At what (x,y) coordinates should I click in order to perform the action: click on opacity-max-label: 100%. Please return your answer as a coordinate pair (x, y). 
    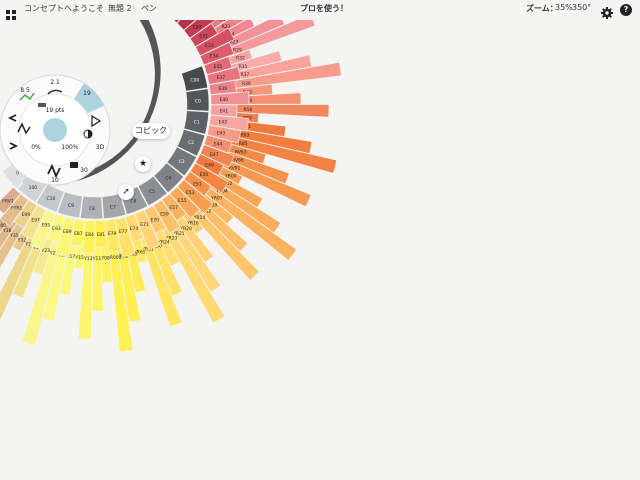
    Looking at the image, I should click on (69, 147).